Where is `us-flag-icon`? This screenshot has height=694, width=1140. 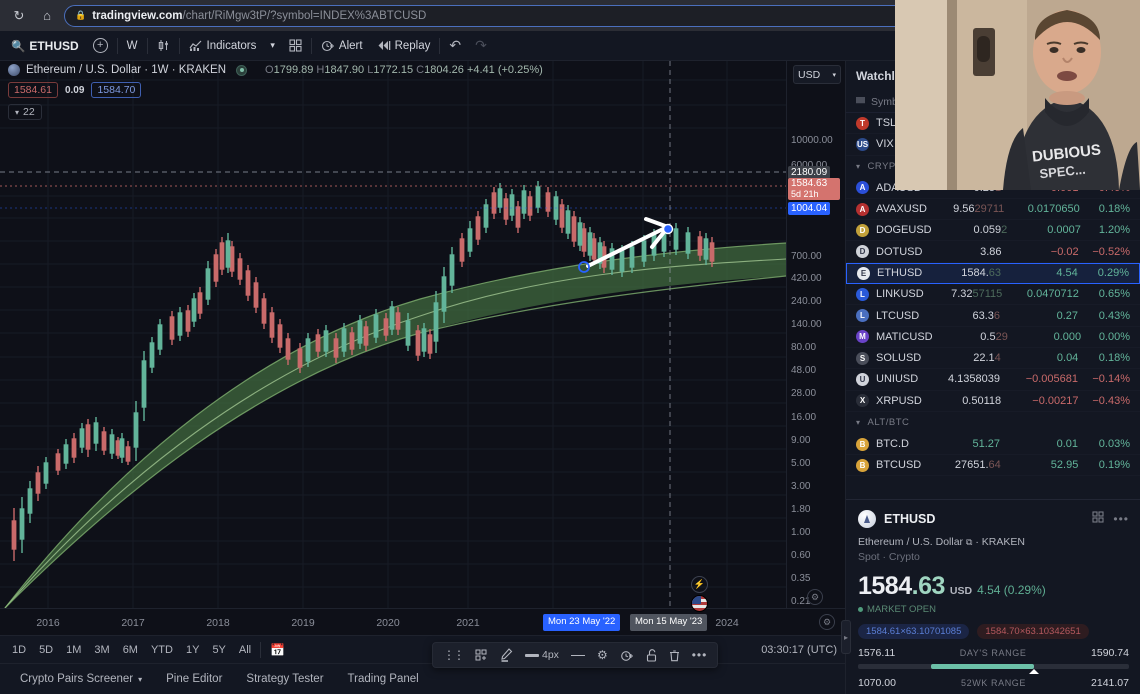
us-flag-icon is located at coordinates (699, 603).